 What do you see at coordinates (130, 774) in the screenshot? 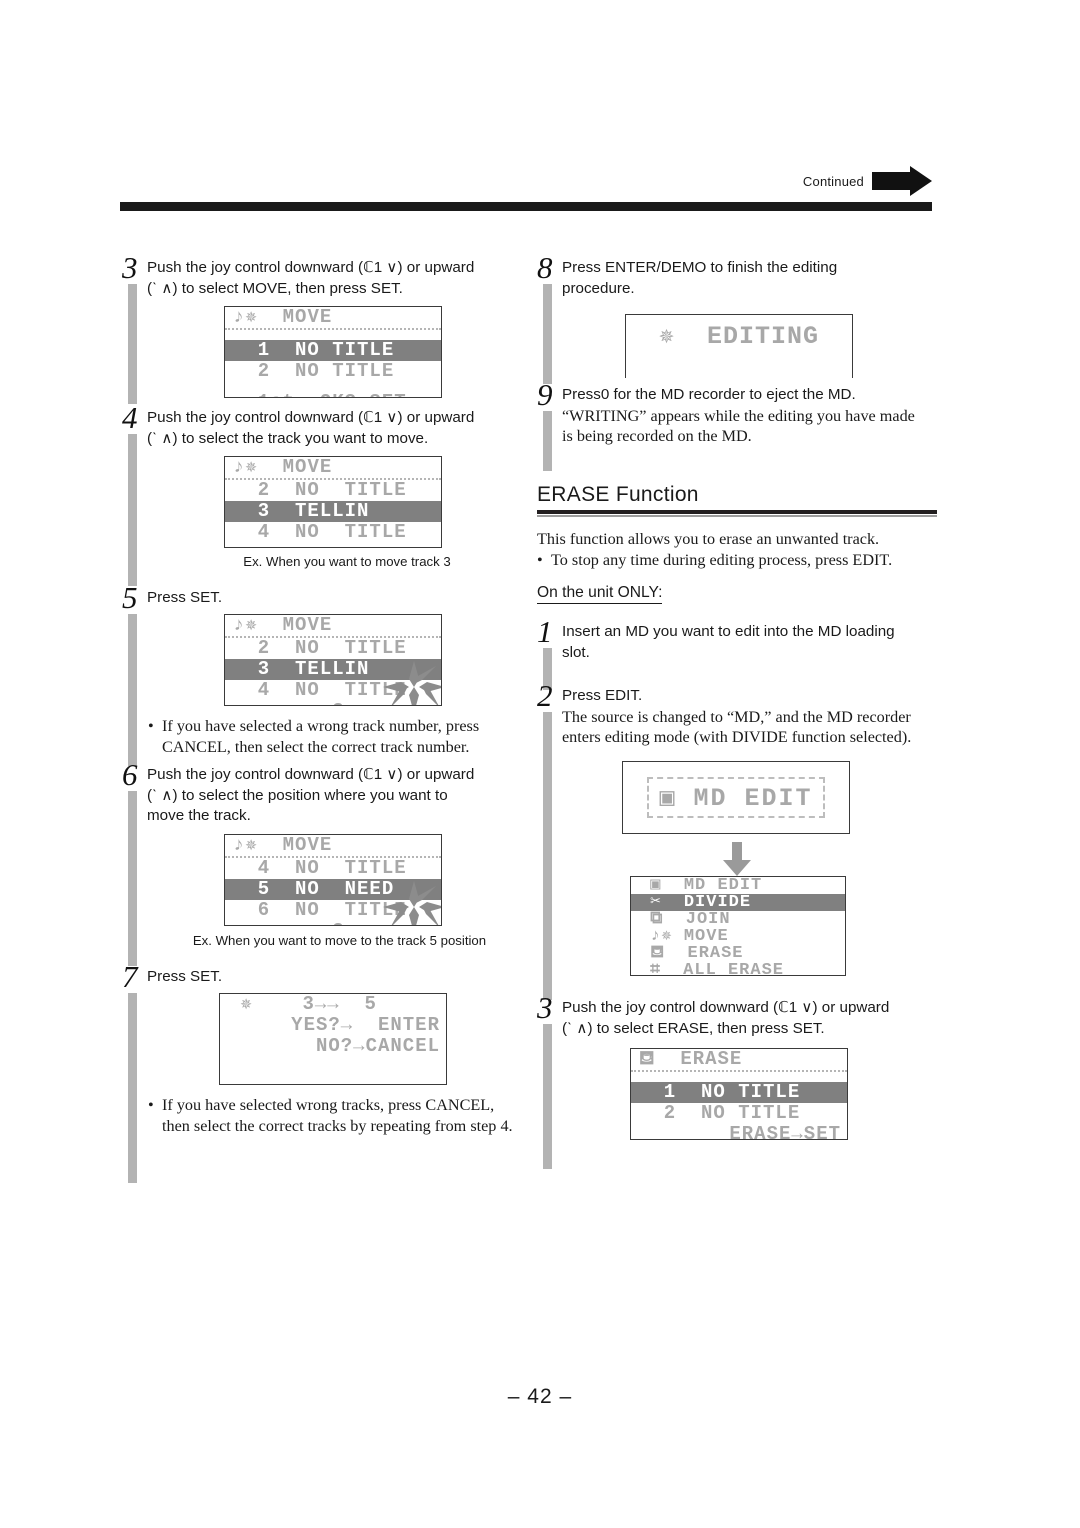
I see `step-number: 6` at bounding box center [130, 774].